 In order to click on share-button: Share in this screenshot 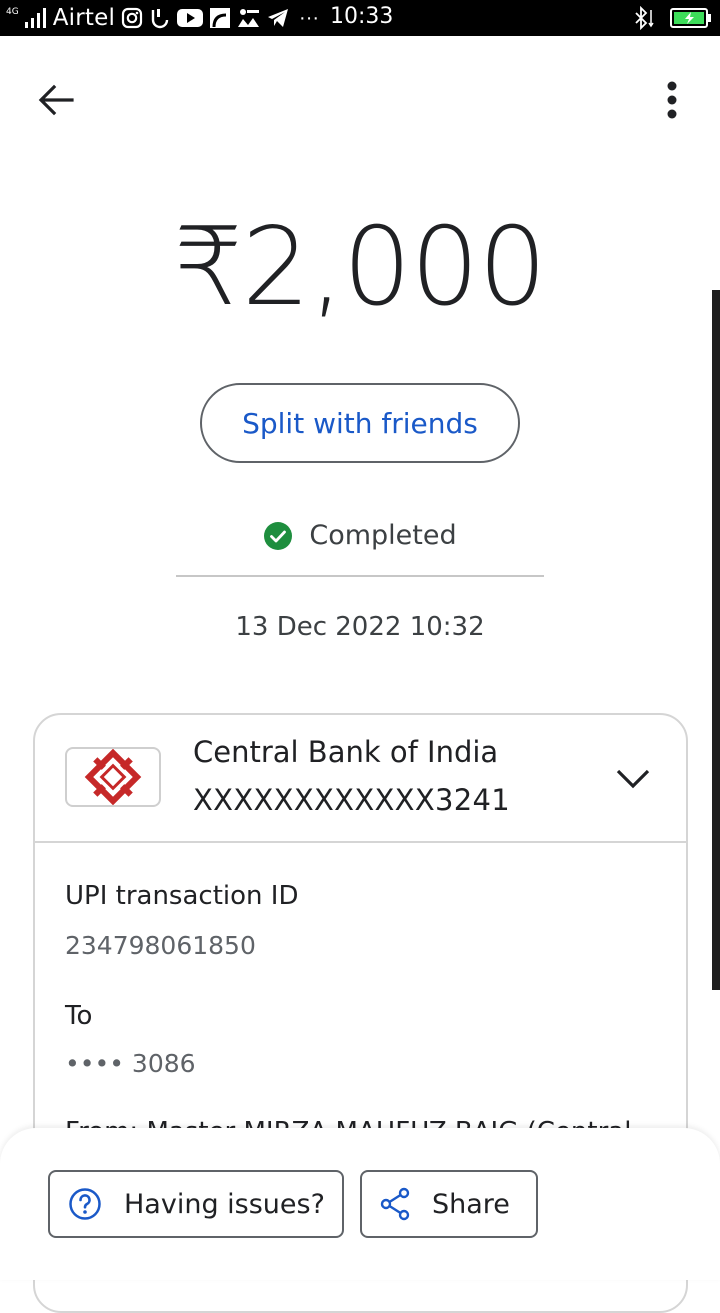, I will do `click(449, 1204)`.